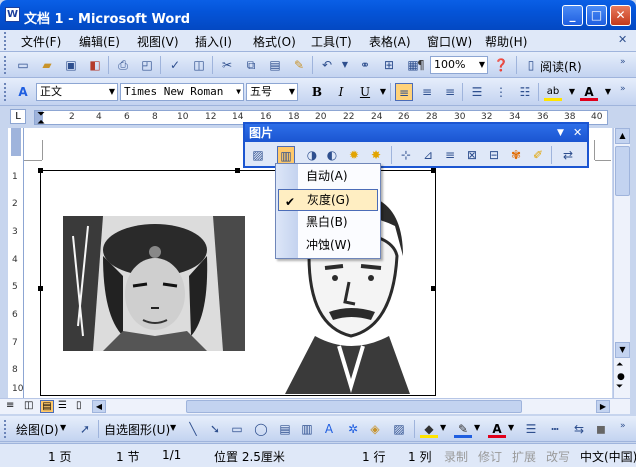  What do you see at coordinates (275, 65) in the screenshot?
I see `paste-icon: ▤` at bounding box center [275, 65].